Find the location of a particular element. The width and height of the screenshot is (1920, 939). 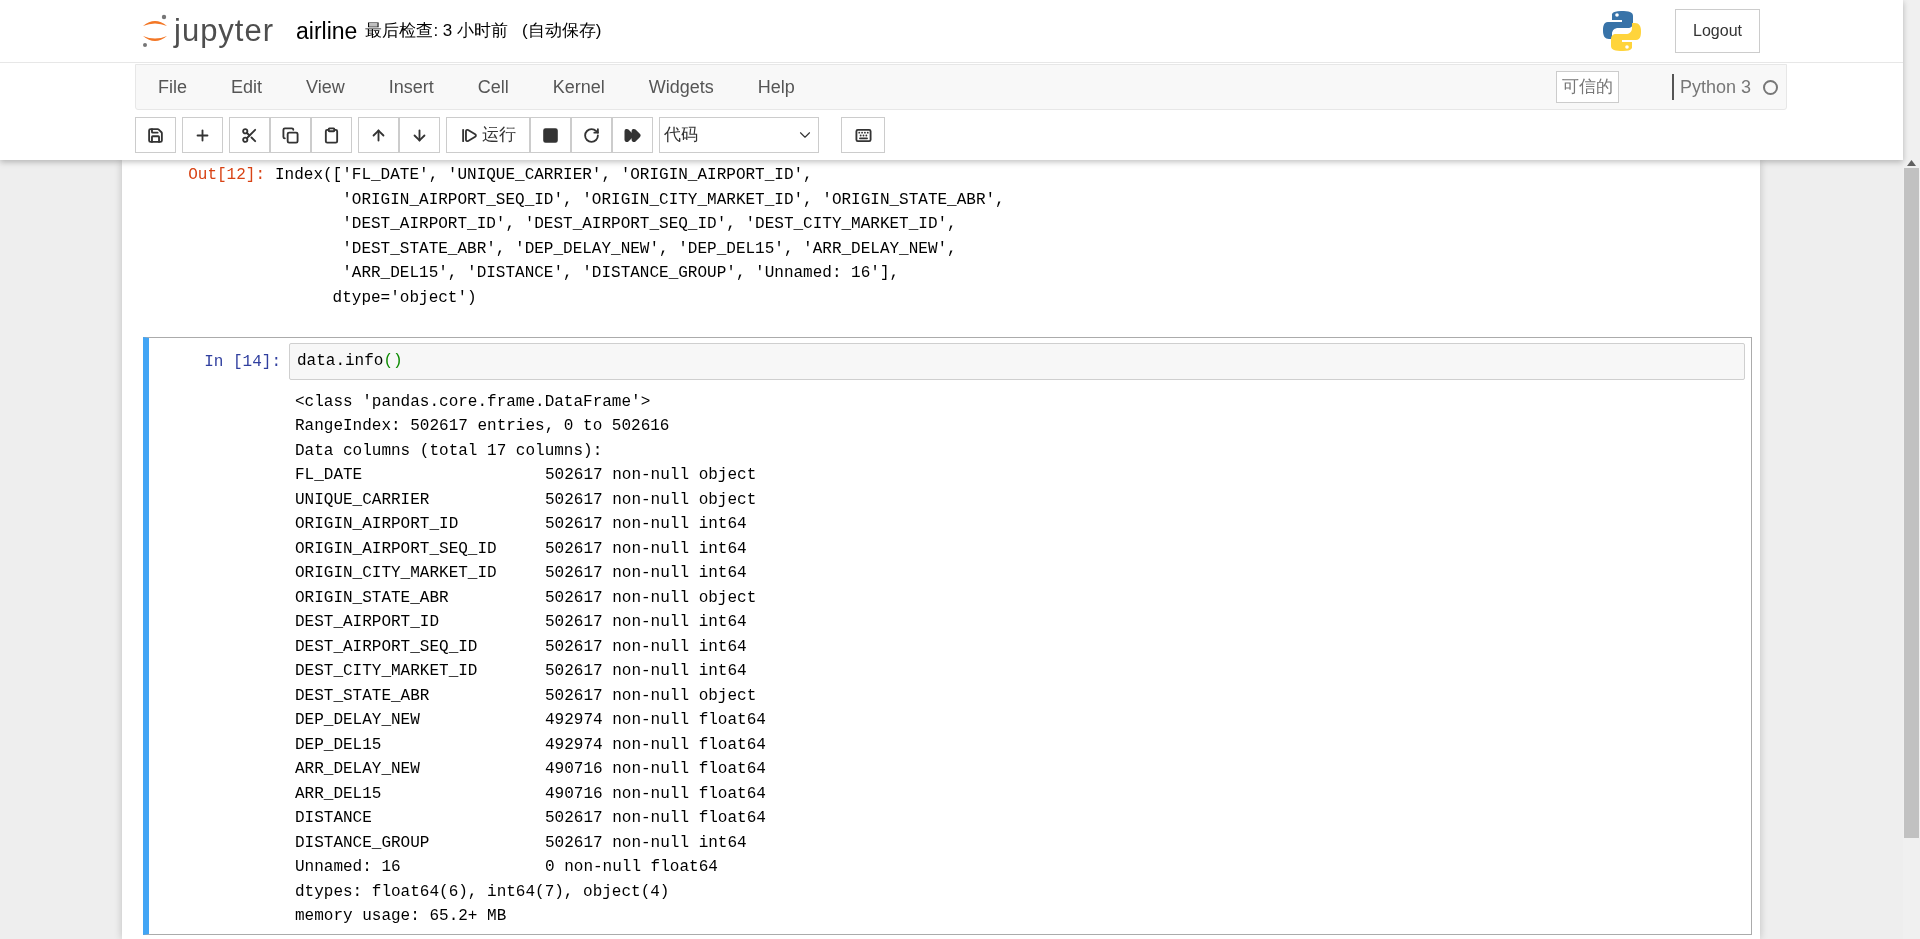

jupyter-logo-text: jupyter is located at coordinates (224, 30).